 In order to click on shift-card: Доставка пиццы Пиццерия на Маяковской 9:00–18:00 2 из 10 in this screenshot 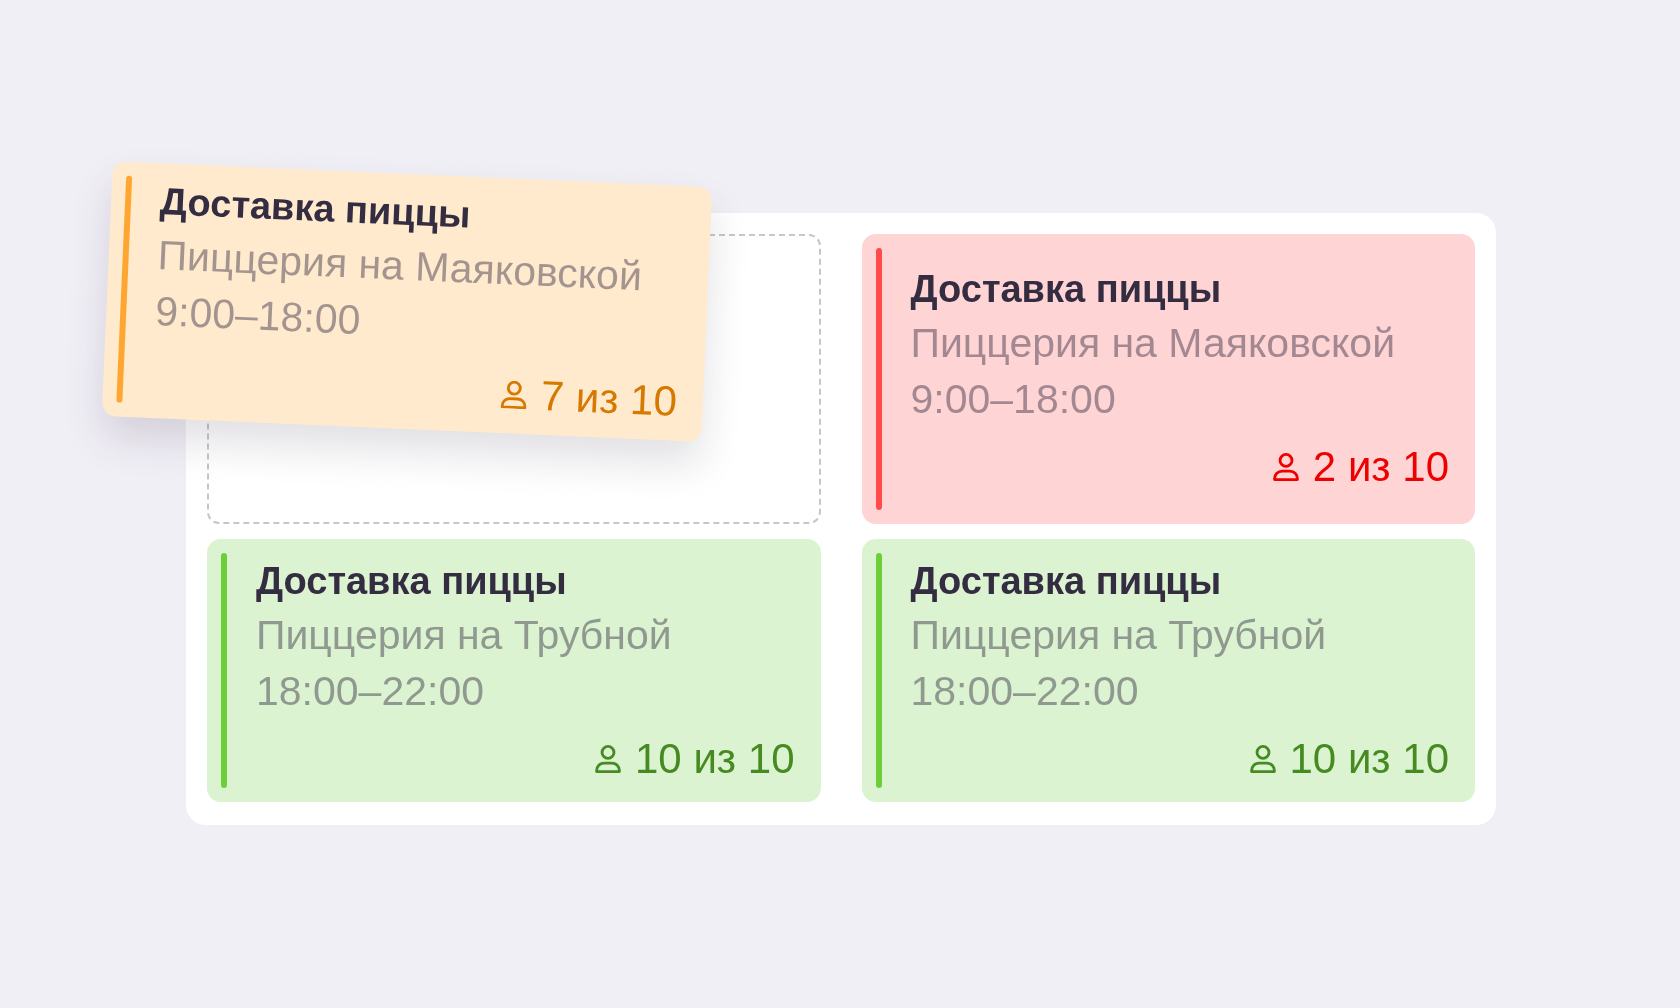, I will do `click(1168, 379)`.